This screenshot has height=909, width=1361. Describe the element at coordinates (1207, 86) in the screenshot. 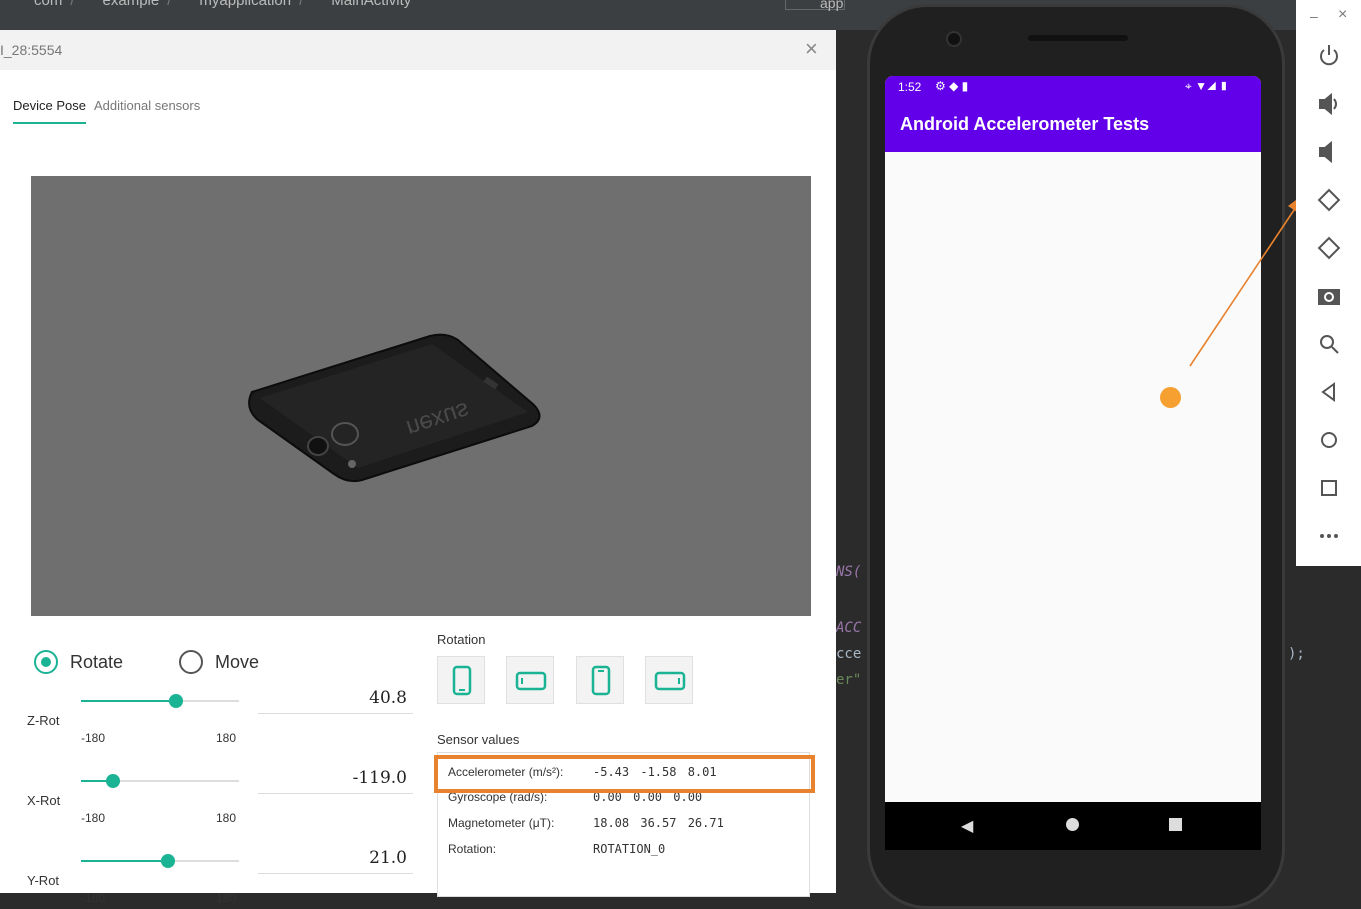

I see `signal-icons: ⌖ ▼◢ ▮` at that location.